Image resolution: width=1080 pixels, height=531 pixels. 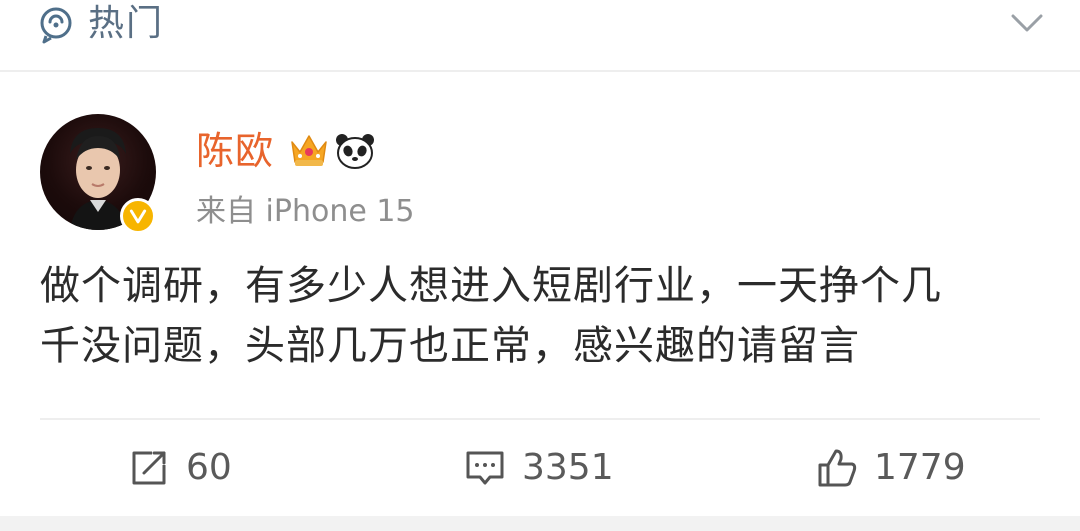 I want to click on like-icon, so click(x=837, y=468).